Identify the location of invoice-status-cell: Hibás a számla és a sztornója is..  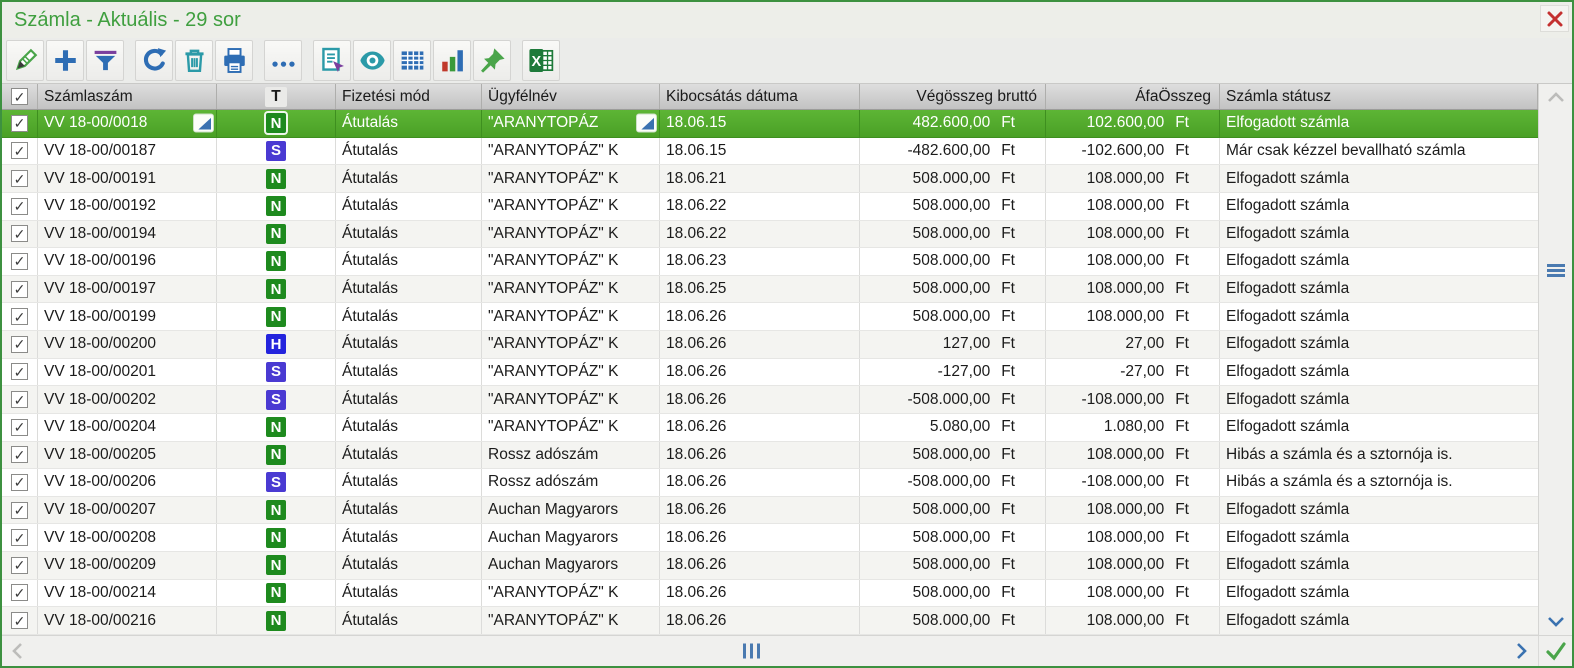
(1379, 455).